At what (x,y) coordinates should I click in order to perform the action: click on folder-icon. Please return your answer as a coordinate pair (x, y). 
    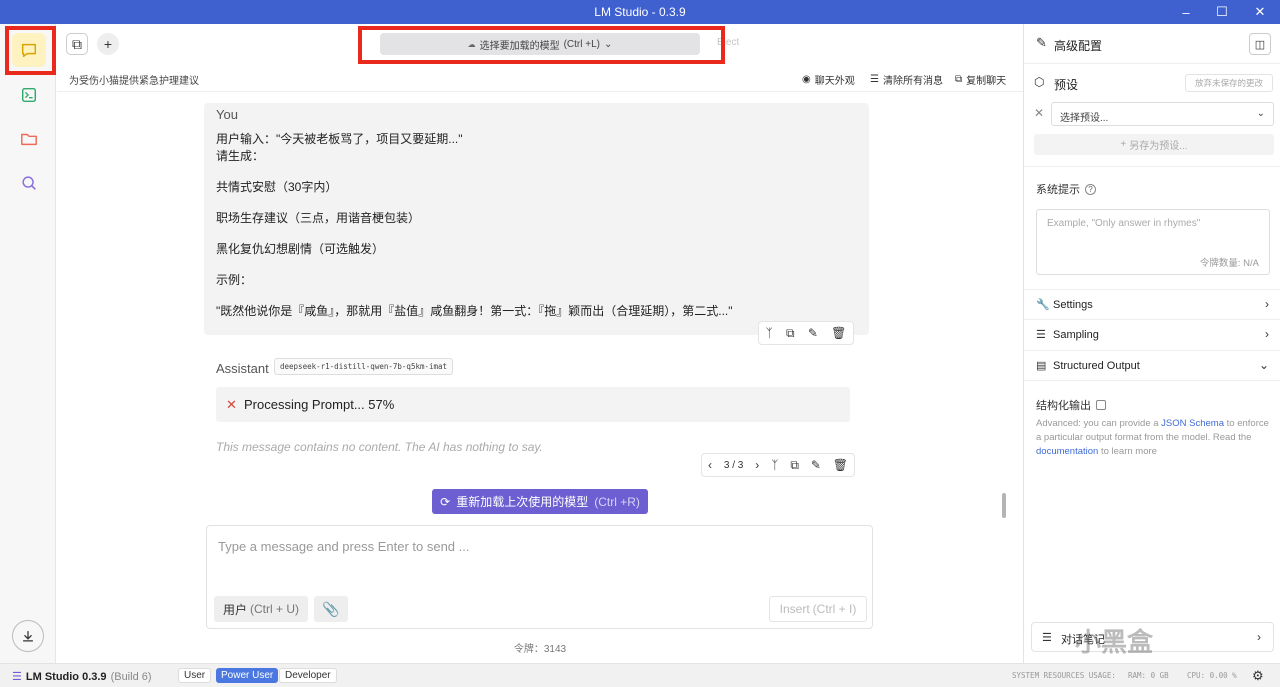
    Looking at the image, I should click on (29, 139).